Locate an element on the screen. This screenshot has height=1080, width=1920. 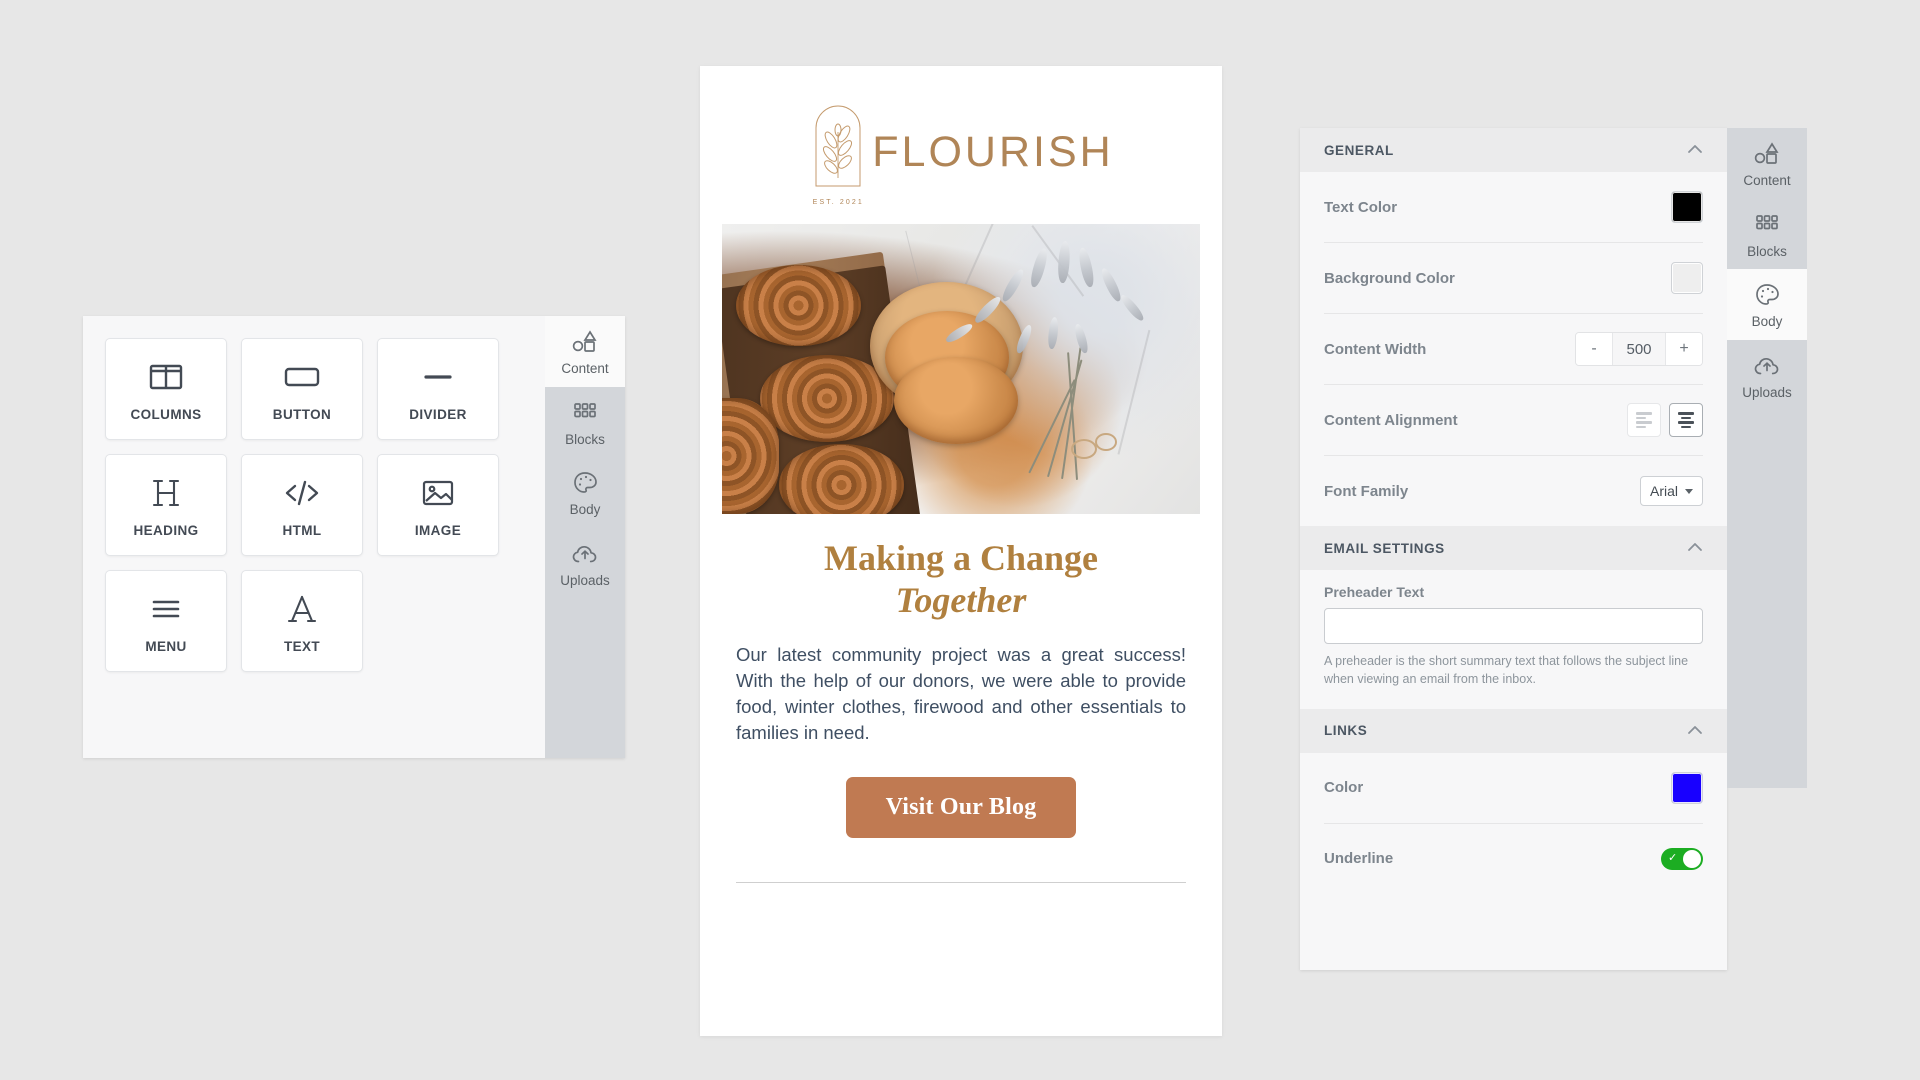
settings-rail-tab-body: Body is located at coordinates (1767, 304).